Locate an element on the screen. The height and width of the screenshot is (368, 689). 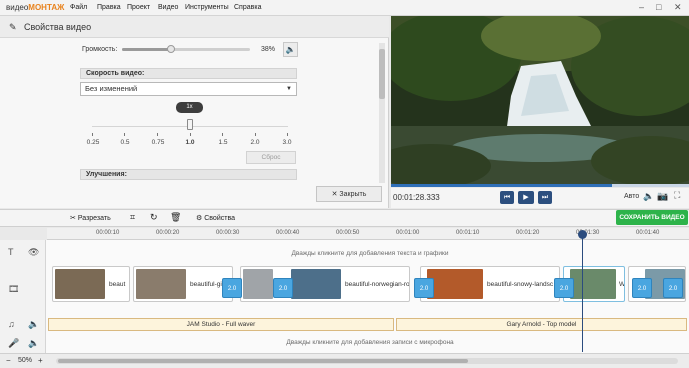
close-panel-button: ✕ Закрыть is located at coordinates (349, 194).